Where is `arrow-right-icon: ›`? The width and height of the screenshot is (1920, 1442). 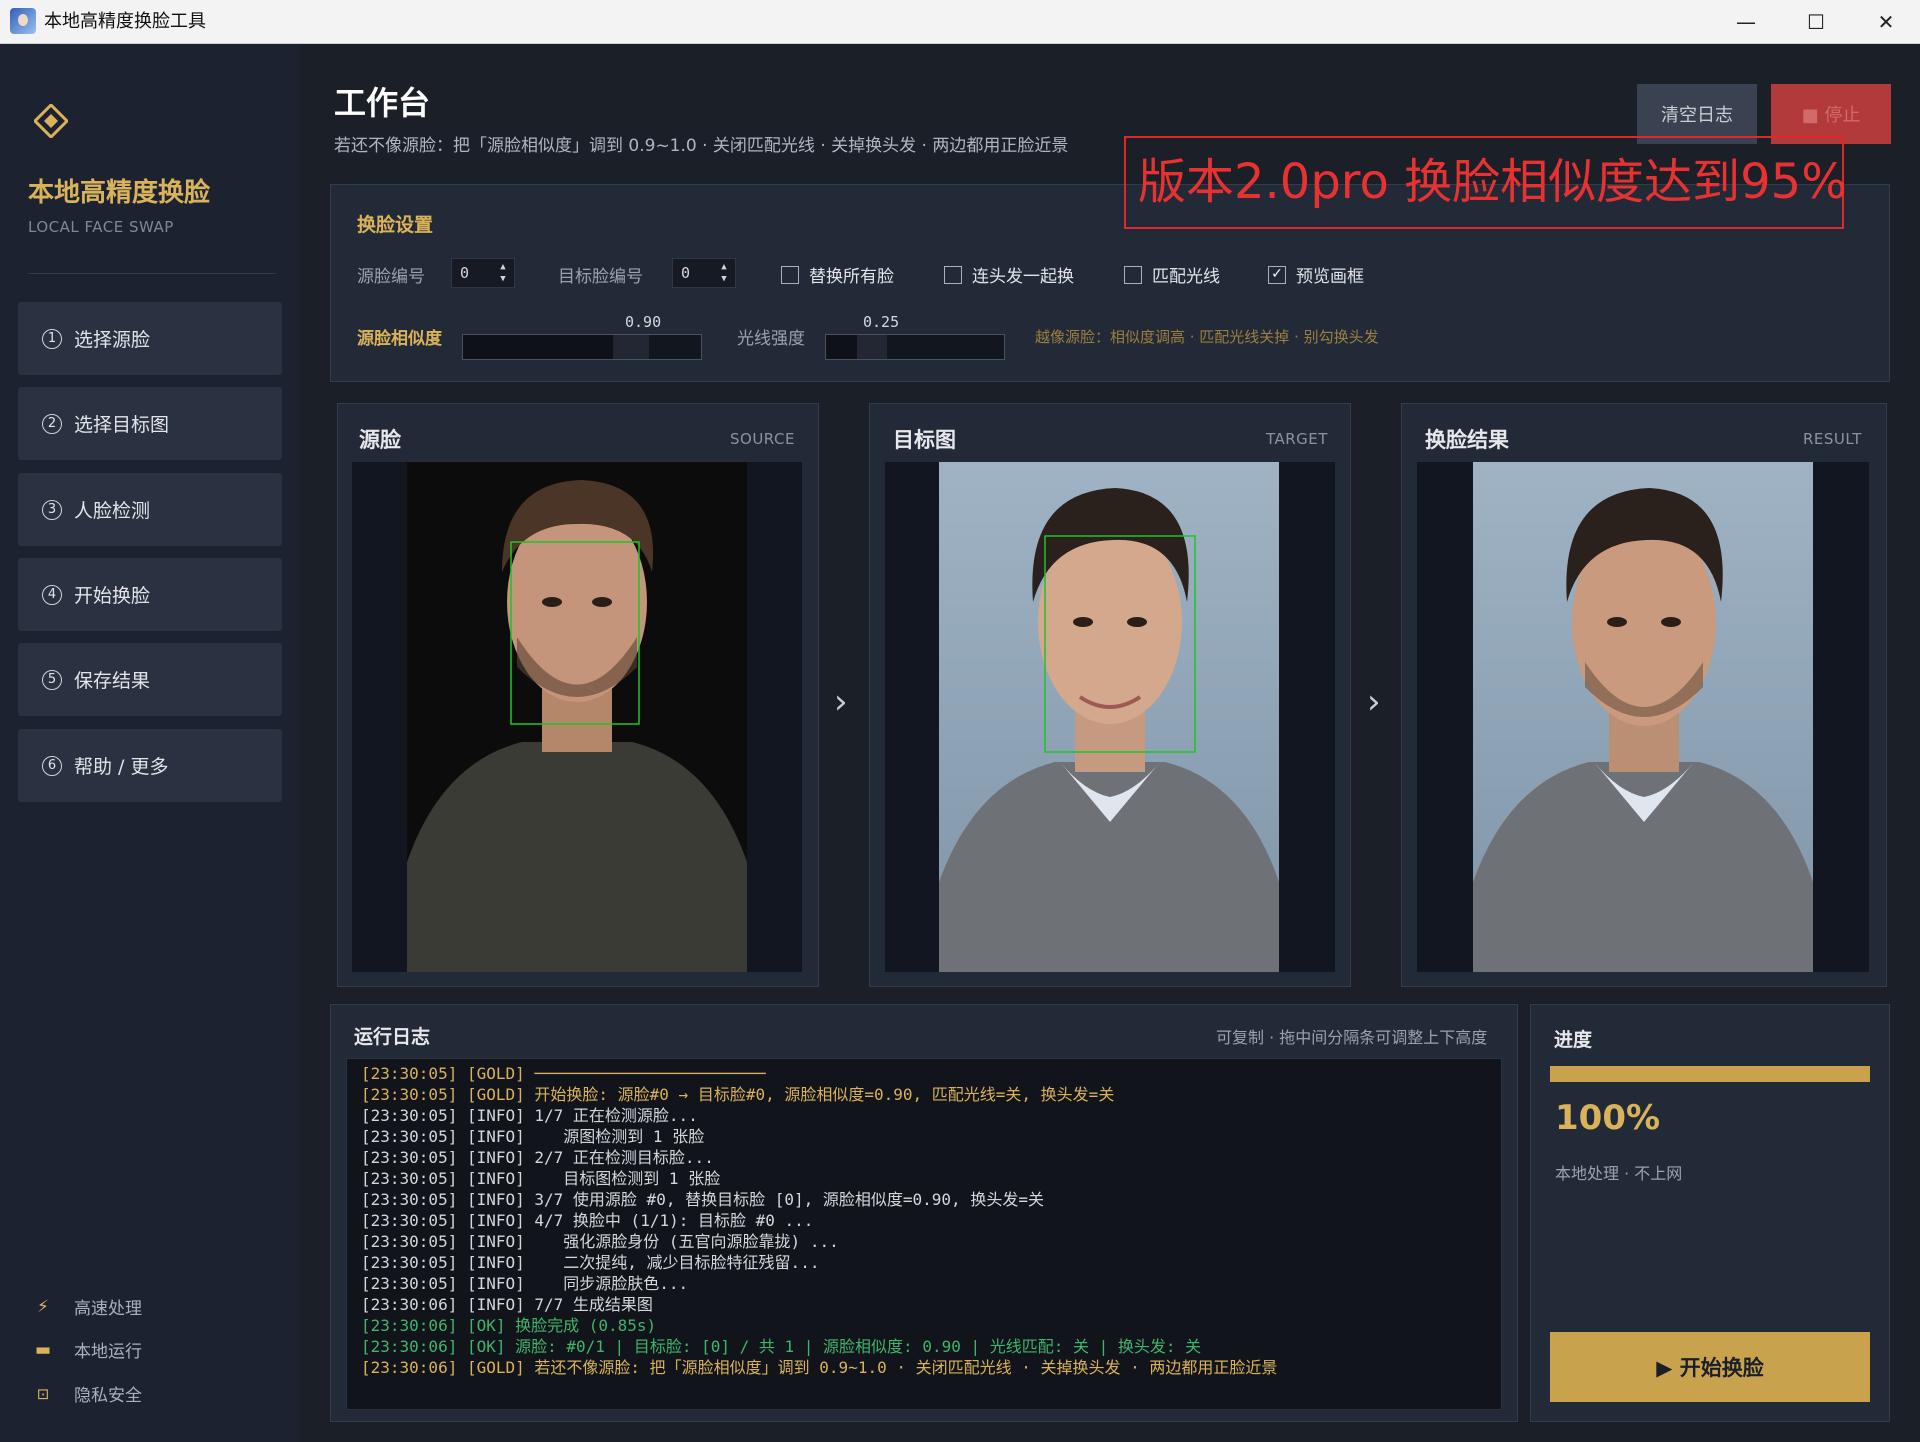 arrow-right-icon: › is located at coordinates (1374, 702).